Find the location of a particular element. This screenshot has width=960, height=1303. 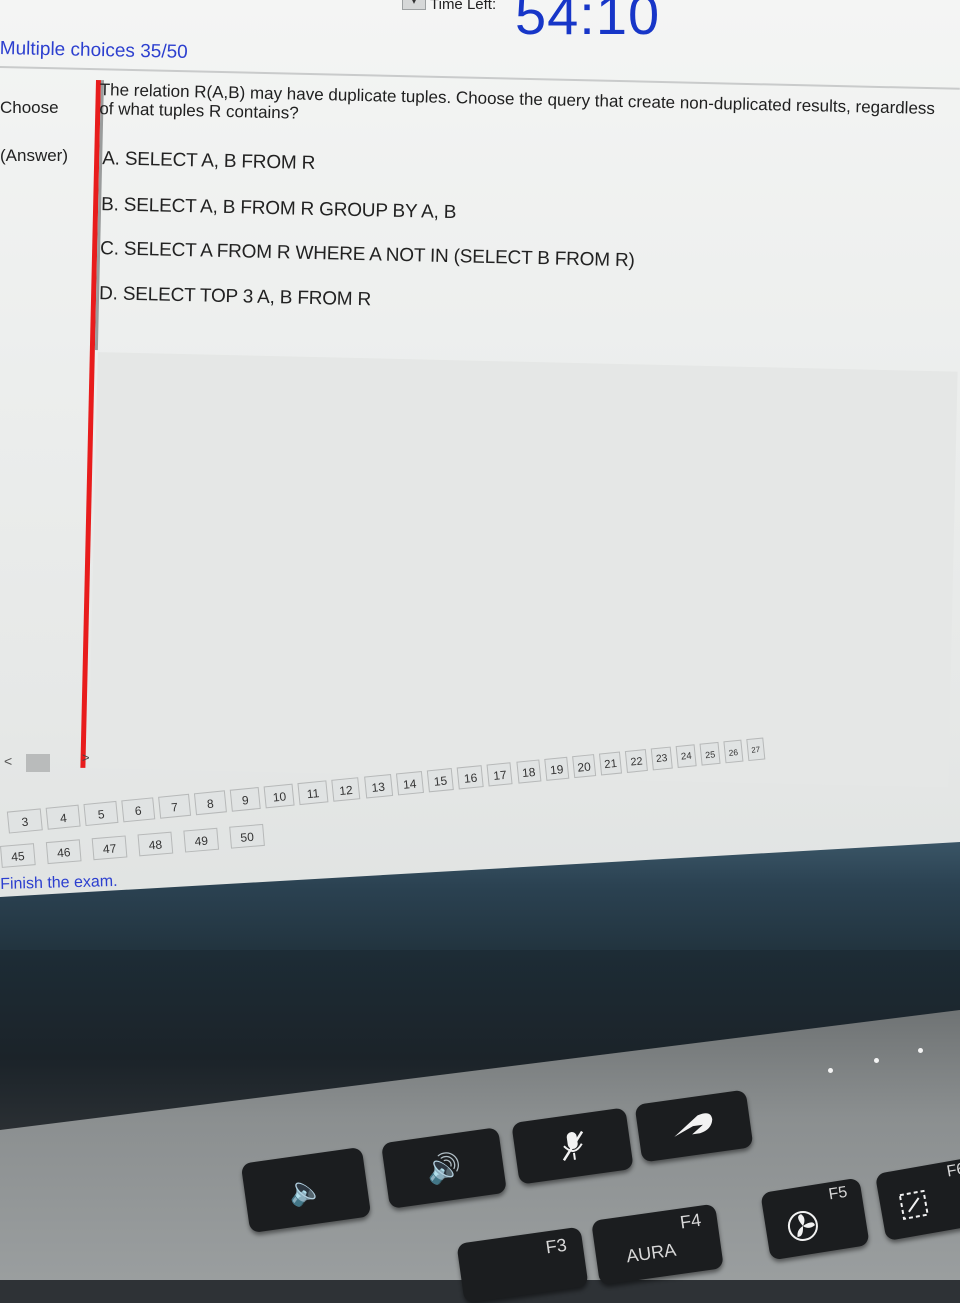

speaker-low-icon: 🔈 is located at coordinates (306, 1190).